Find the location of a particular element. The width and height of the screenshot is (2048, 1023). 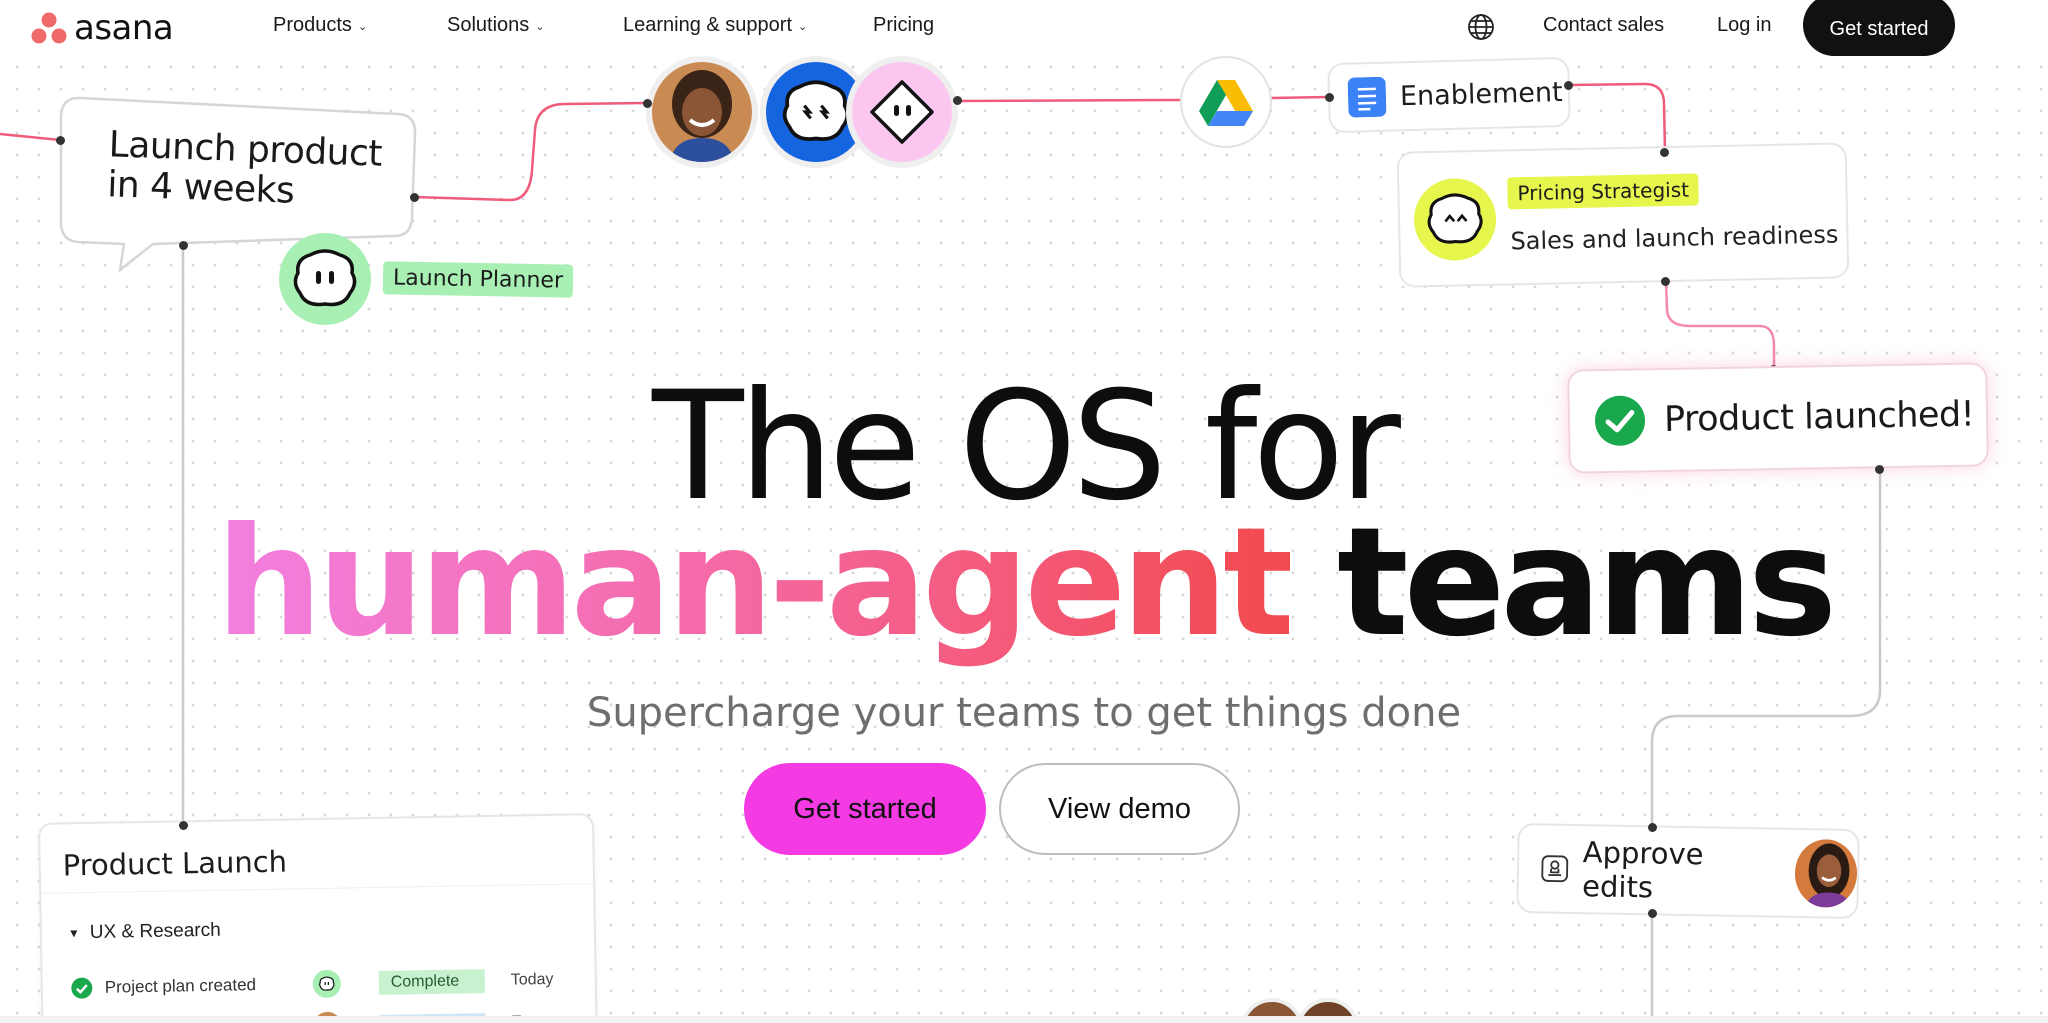

log-in-link: Log in is located at coordinates (1744, 25).